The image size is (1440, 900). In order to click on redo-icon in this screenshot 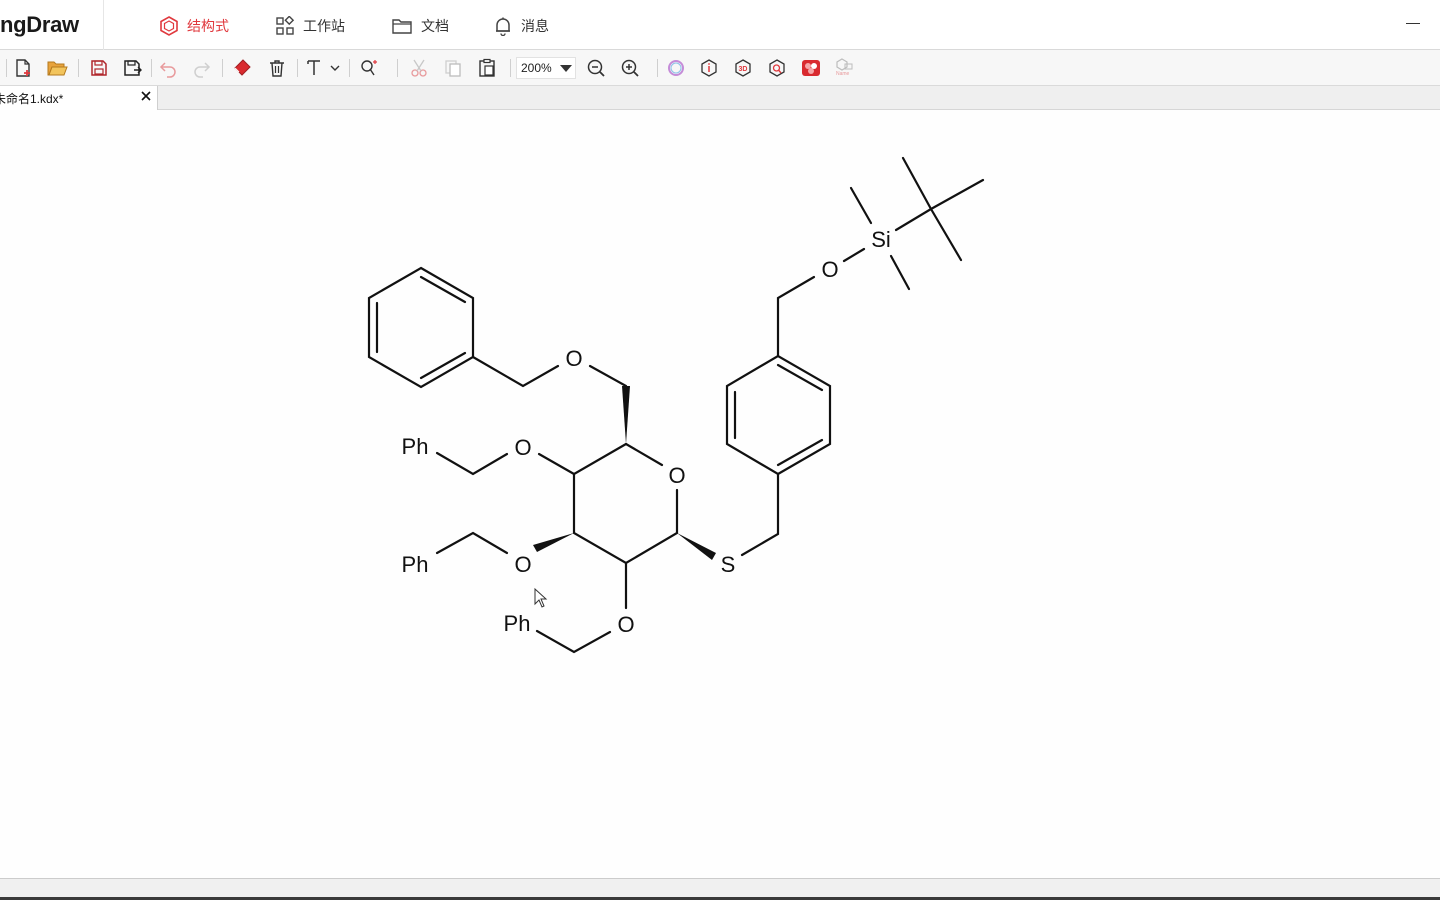, I will do `click(202, 70)`.